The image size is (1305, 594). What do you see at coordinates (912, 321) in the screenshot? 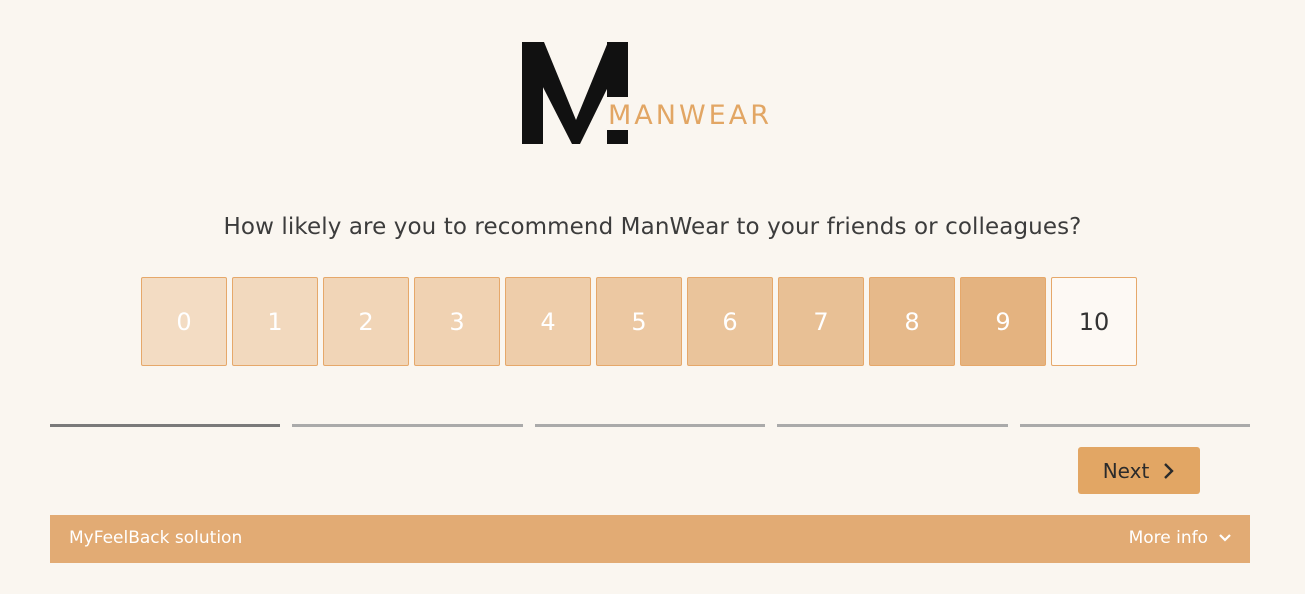
I see `scale-option-8: 8` at bounding box center [912, 321].